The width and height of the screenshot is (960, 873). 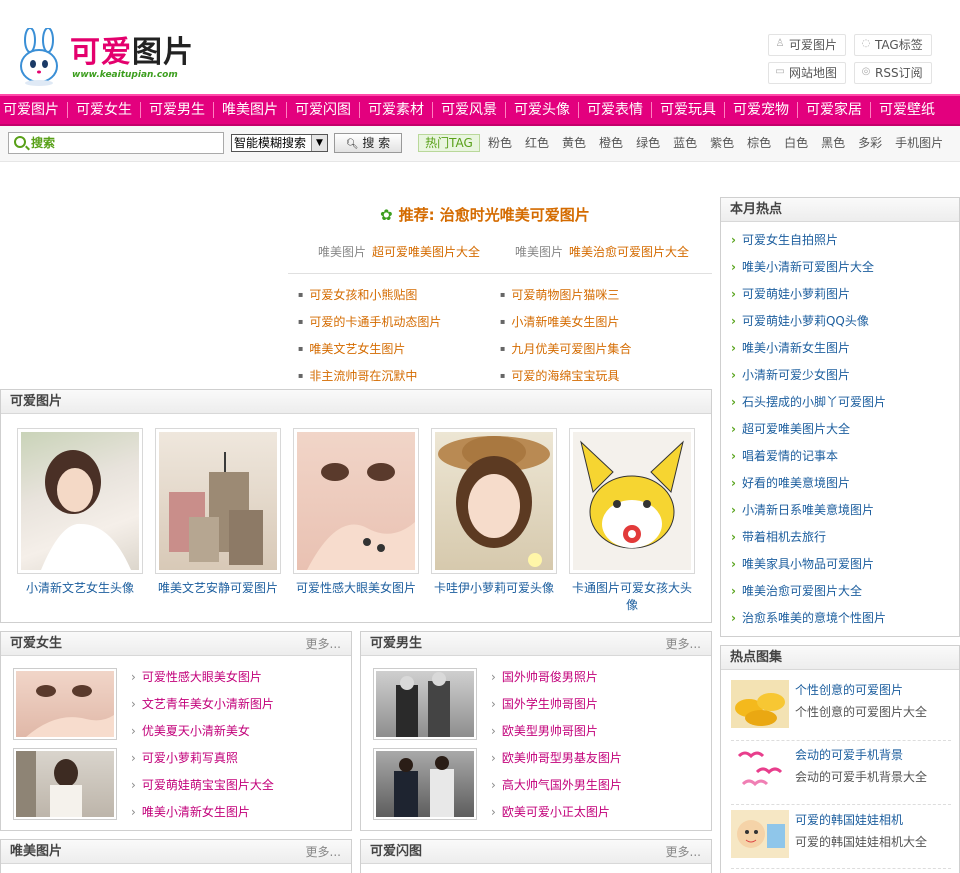 What do you see at coordinates (356, 588) in the screenshot?
I see `image-tile-caption: 可爱性感大眼美女图片` at bounding box center [356, 588].